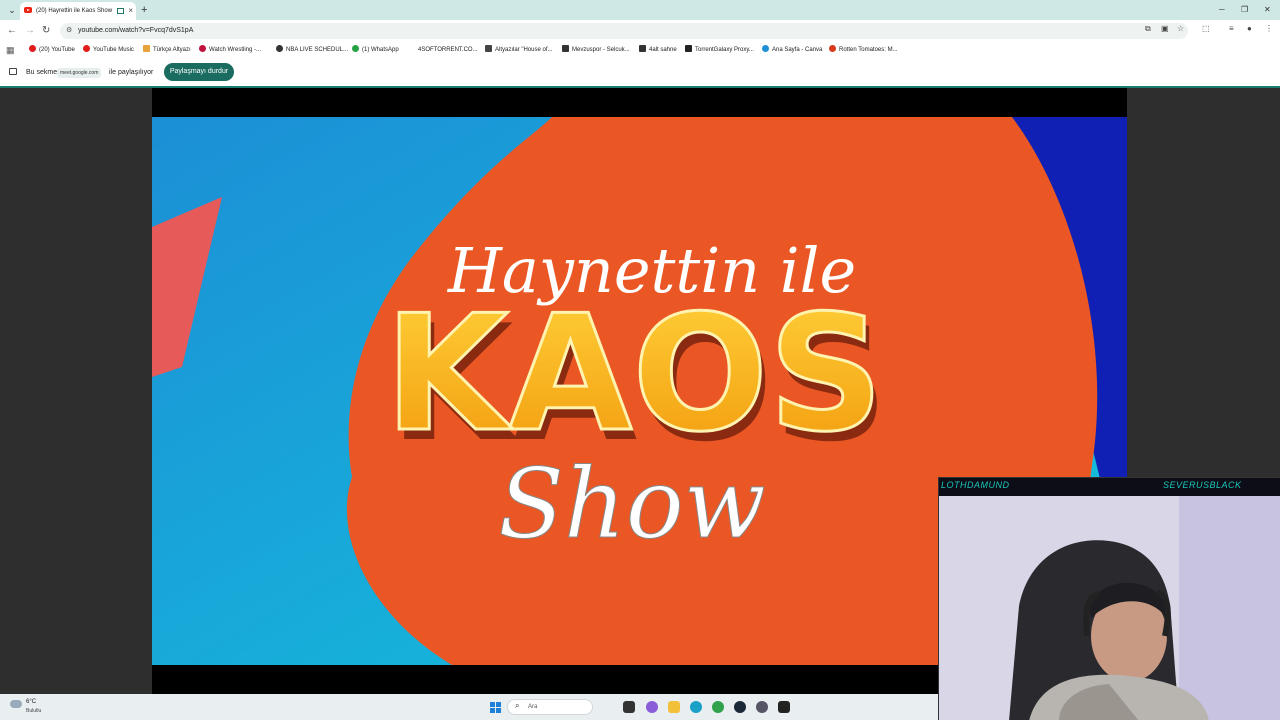 This screenshot has height=720, width=1280. Describe the element at coordinates (975, 485) in the screenshot. I see `webcam-name-left: LOTHDAMUND` at that location.